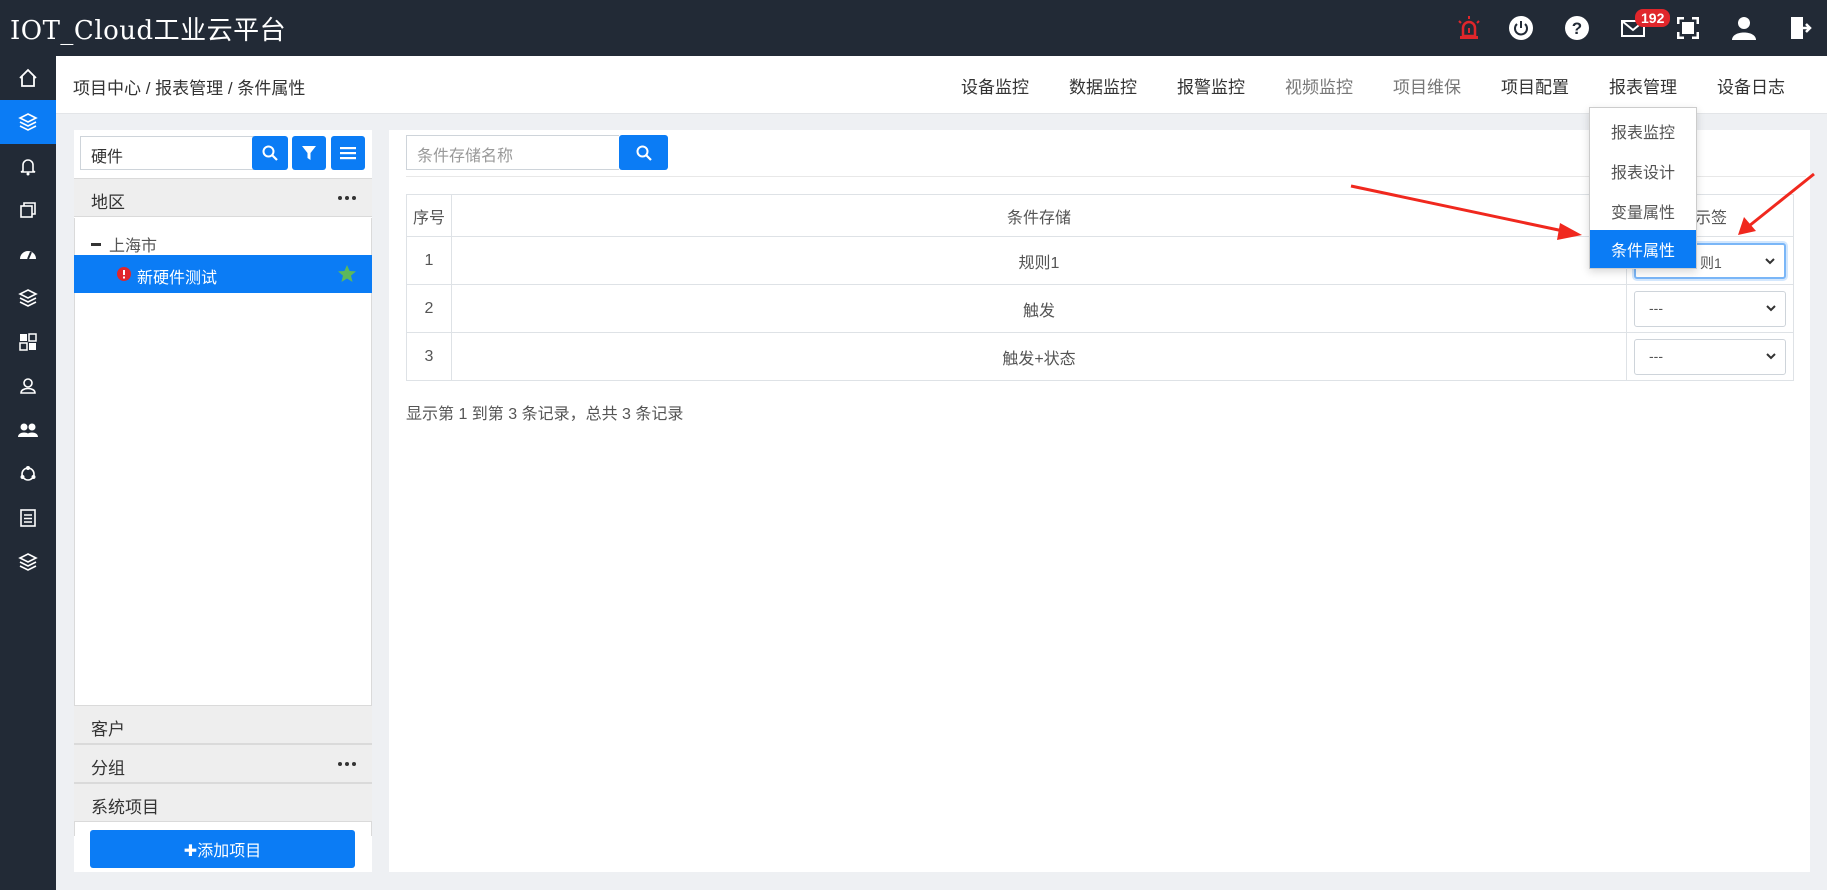 The height and width of the screenshot is (890, 1827). Describe the element at coordinates (222, 849) in the screenshot. I see `add-project-button: ✚添加项目` at that location.